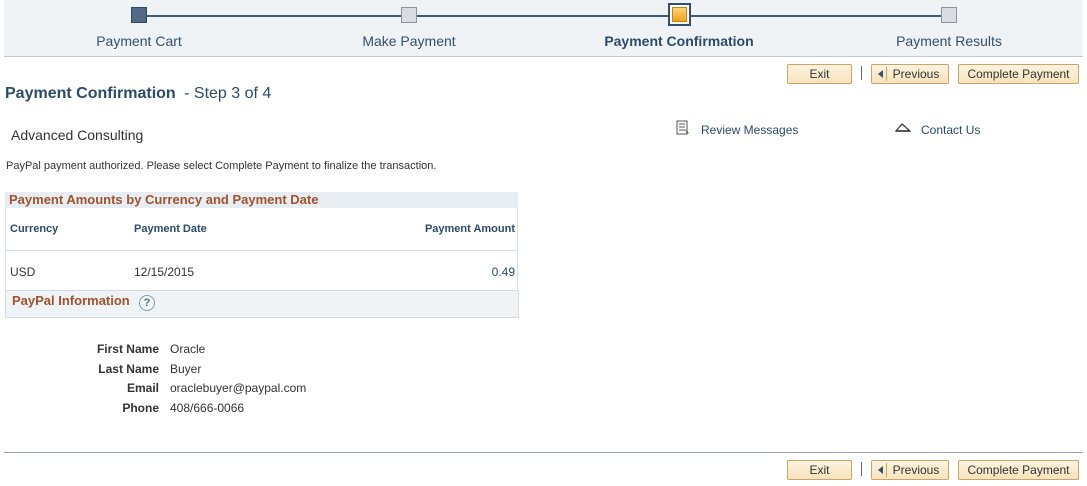 The image size is (1087, 486). What do you see at coordinates (469, 229) in the screenshot?
I see `col-payment-amount: Payment Amount` at bounding box center [469, 229].